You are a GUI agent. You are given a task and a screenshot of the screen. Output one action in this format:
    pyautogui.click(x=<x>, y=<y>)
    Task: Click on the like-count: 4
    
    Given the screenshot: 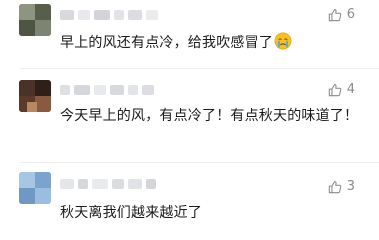 What is the action you would take?
    pyautogui.click(x=350, y=89)
    